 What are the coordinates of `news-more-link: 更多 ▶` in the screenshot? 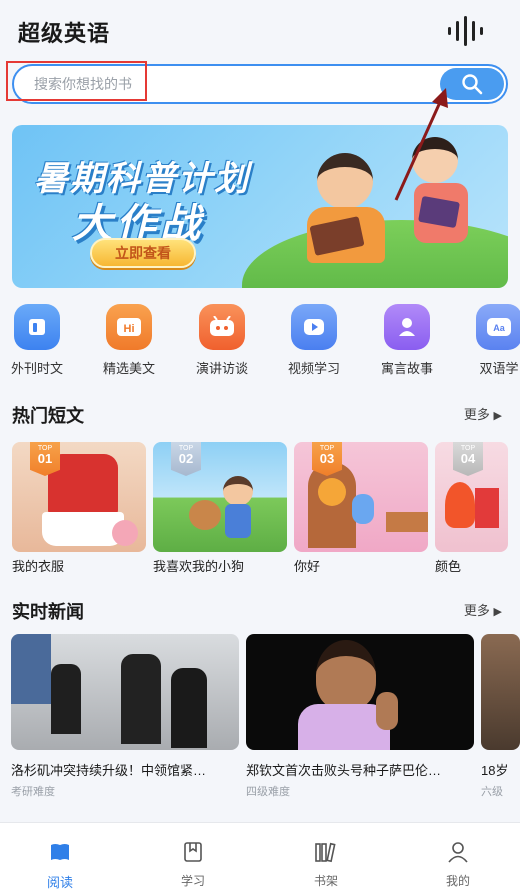 It's located at (483, 609).